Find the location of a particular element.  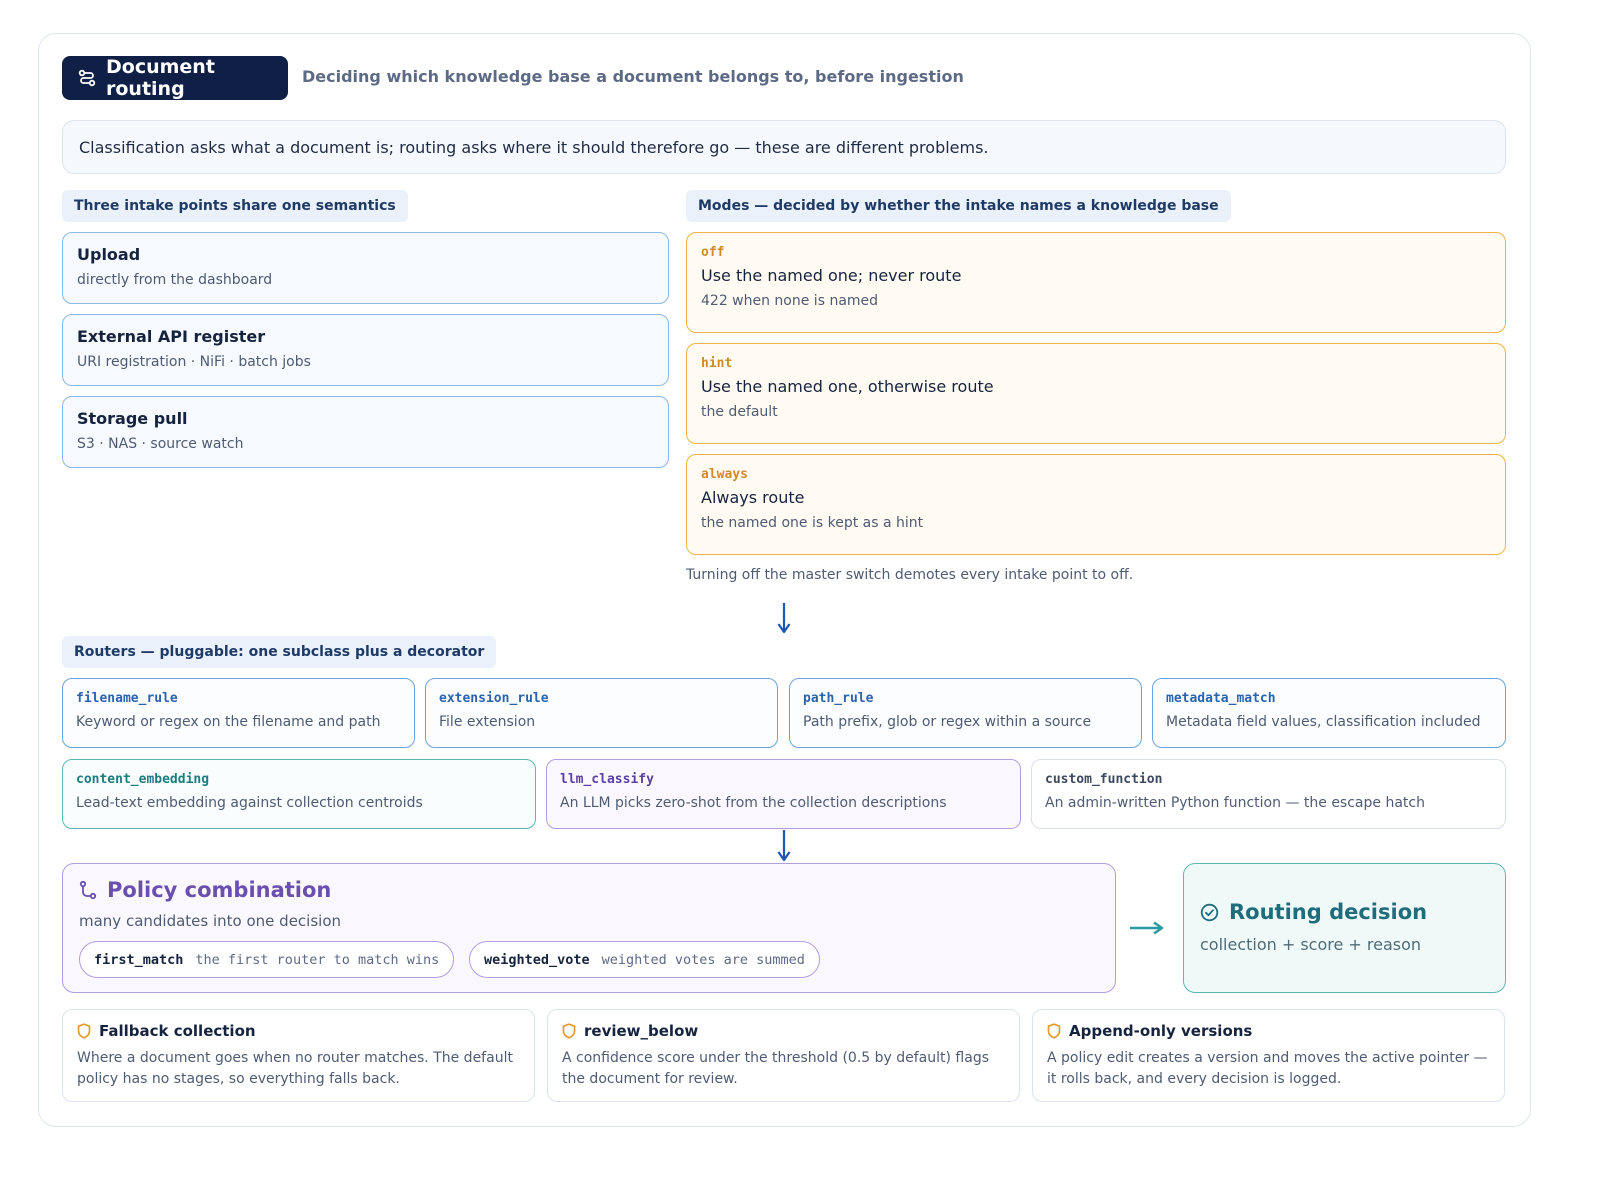

page-title-badge: Document routing is located at coordinates (175, 78).